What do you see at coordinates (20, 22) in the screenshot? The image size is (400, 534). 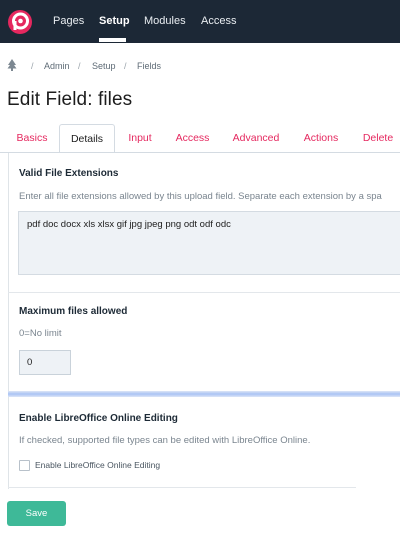 I see `processwire-logo-icon` at bounding box center [20, 22].